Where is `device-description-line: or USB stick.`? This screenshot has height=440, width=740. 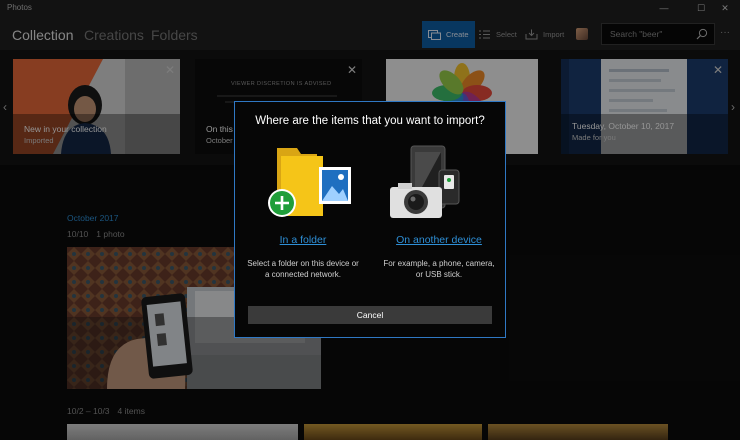 device-description-line: or USB stick. is located at coordinates (439, 274).